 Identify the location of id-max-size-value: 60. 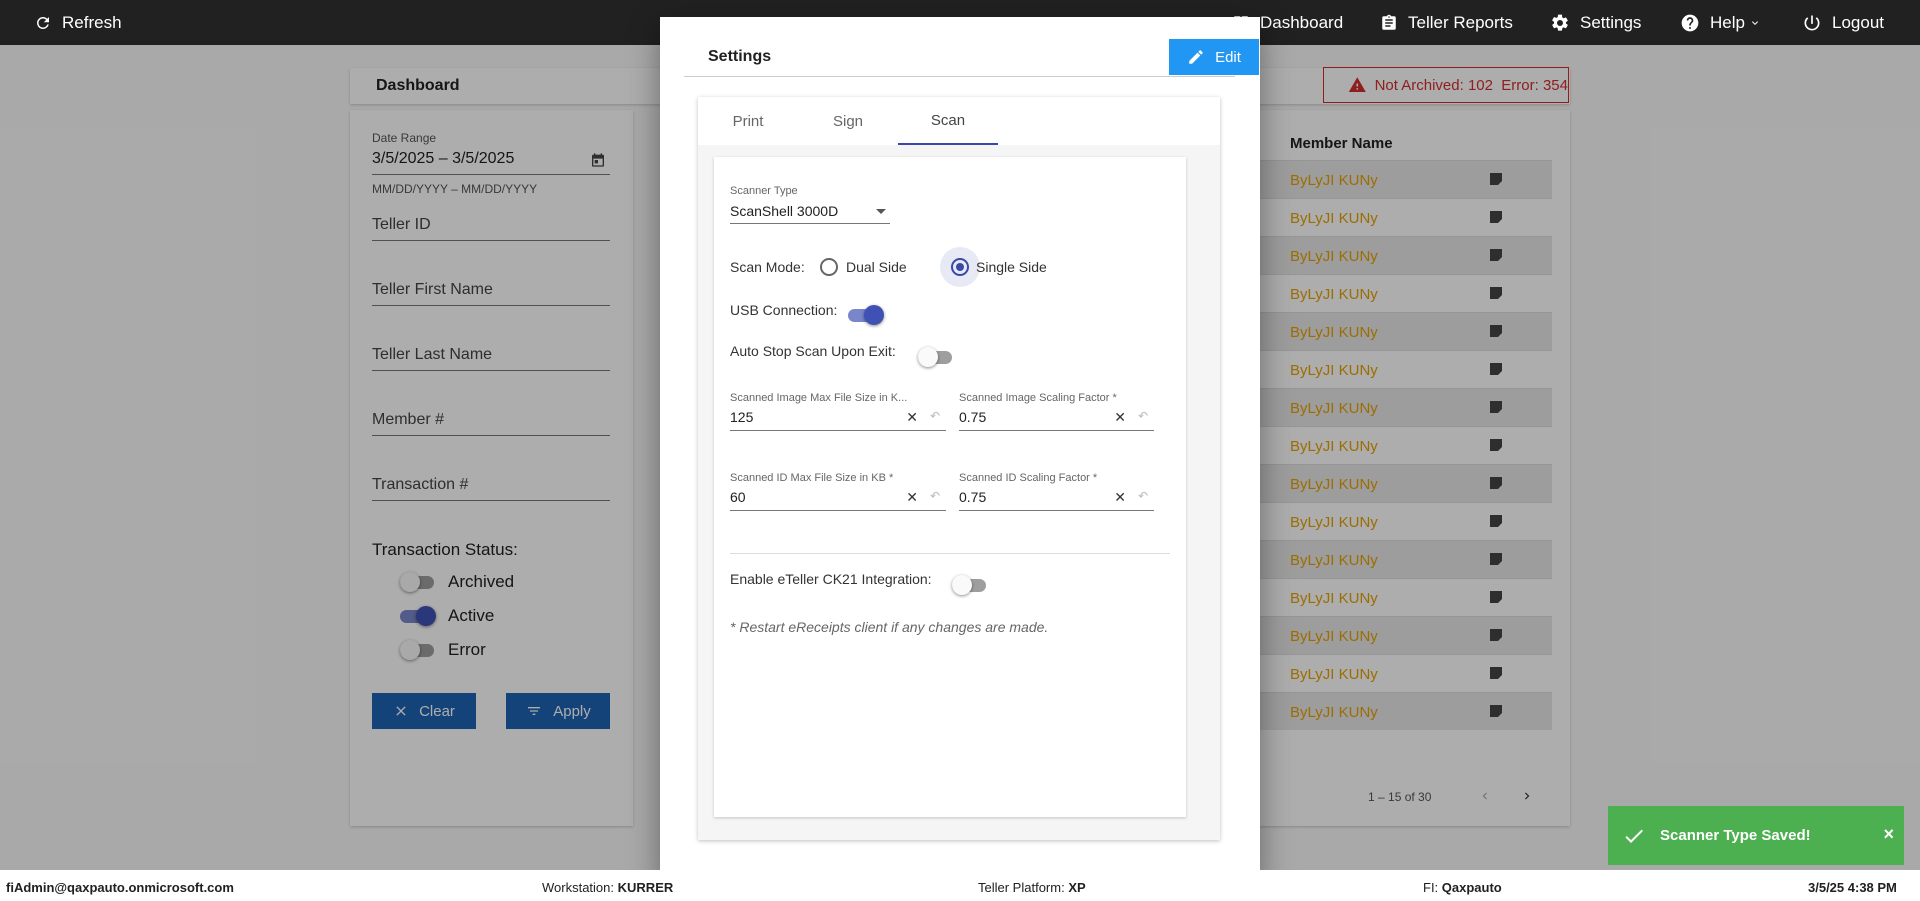
(738, 497).